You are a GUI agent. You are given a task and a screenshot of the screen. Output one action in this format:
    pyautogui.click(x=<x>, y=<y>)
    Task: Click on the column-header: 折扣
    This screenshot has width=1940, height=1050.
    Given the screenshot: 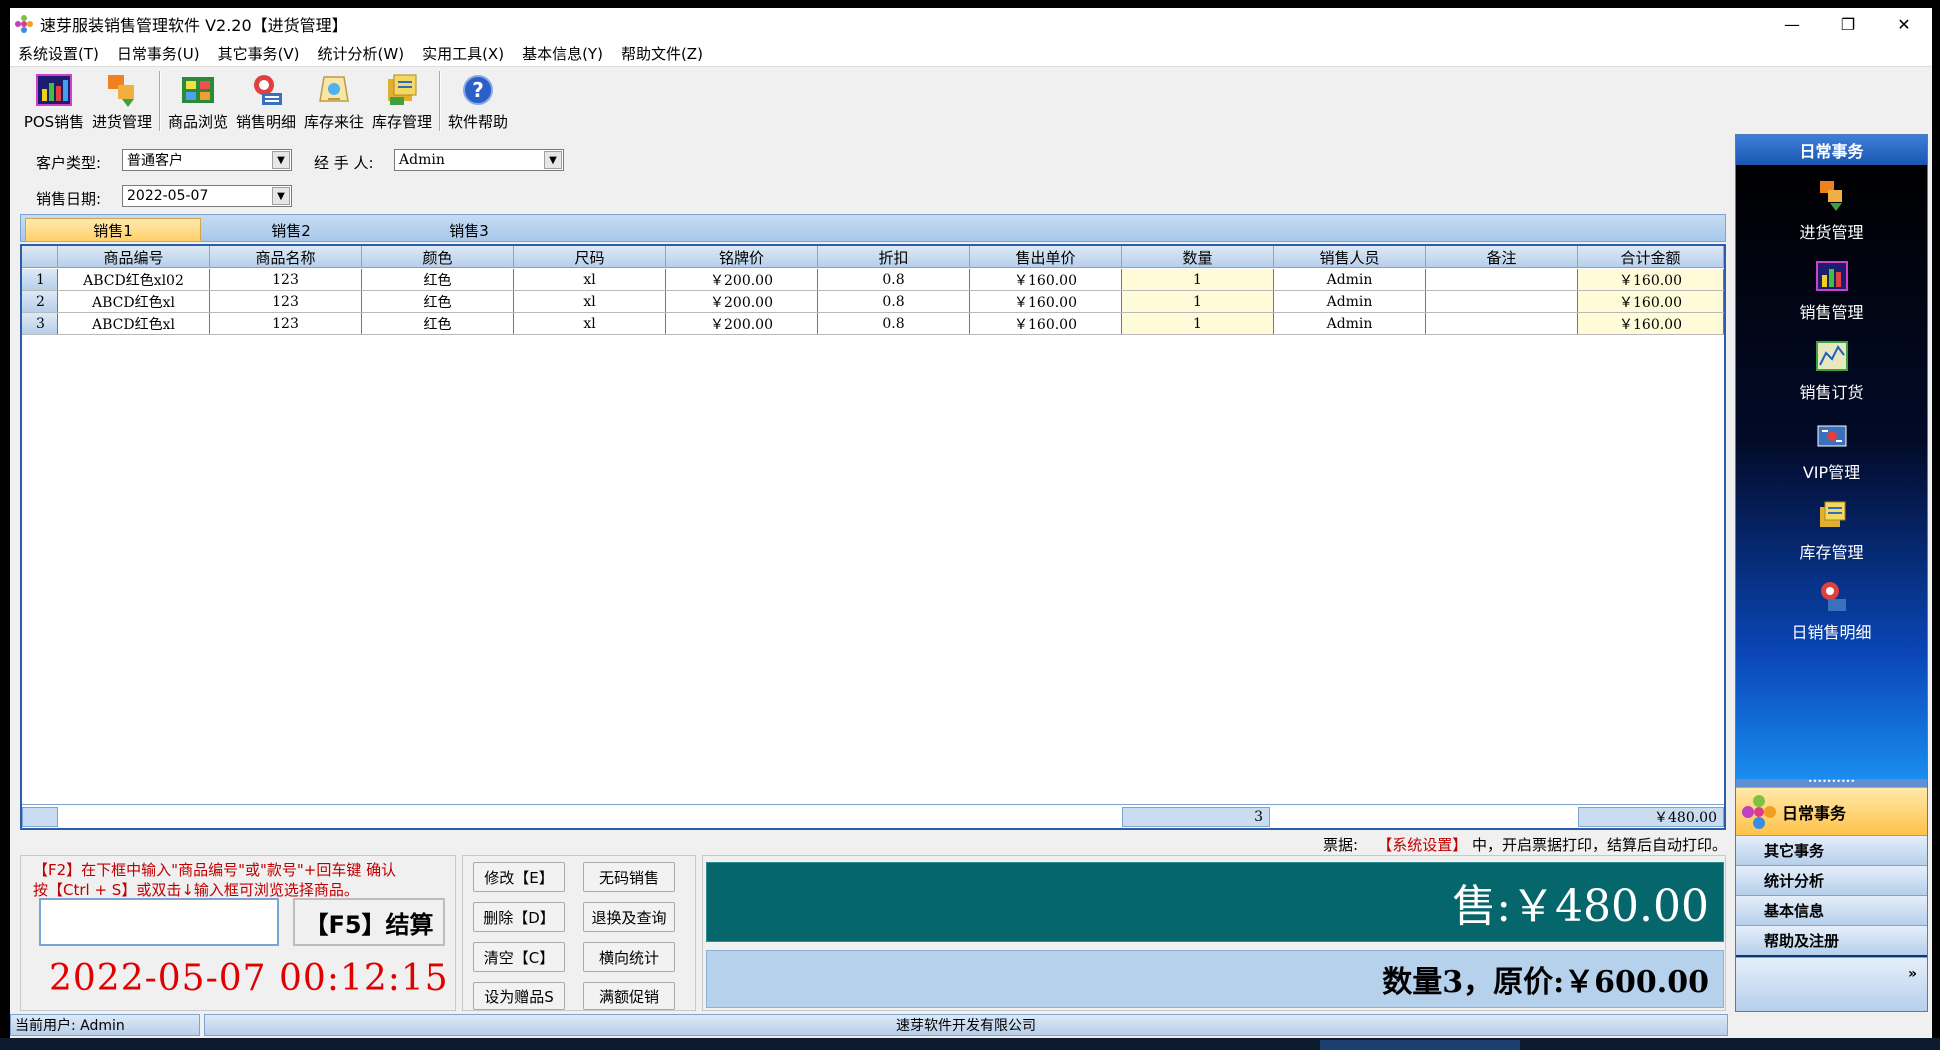 What is the action you would take?
    pyautogui.click(x=894, y=257)
    